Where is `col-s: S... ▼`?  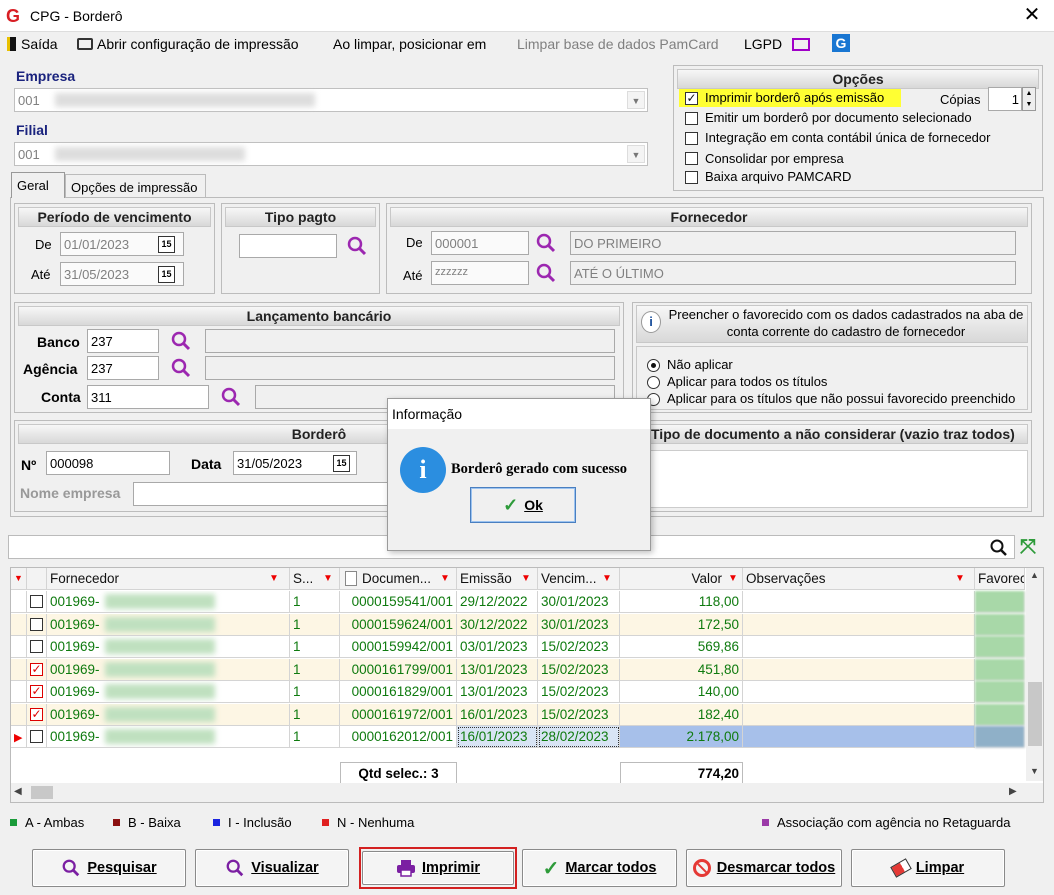
col-s: S... ▼ is located at coordinates (315, 579).